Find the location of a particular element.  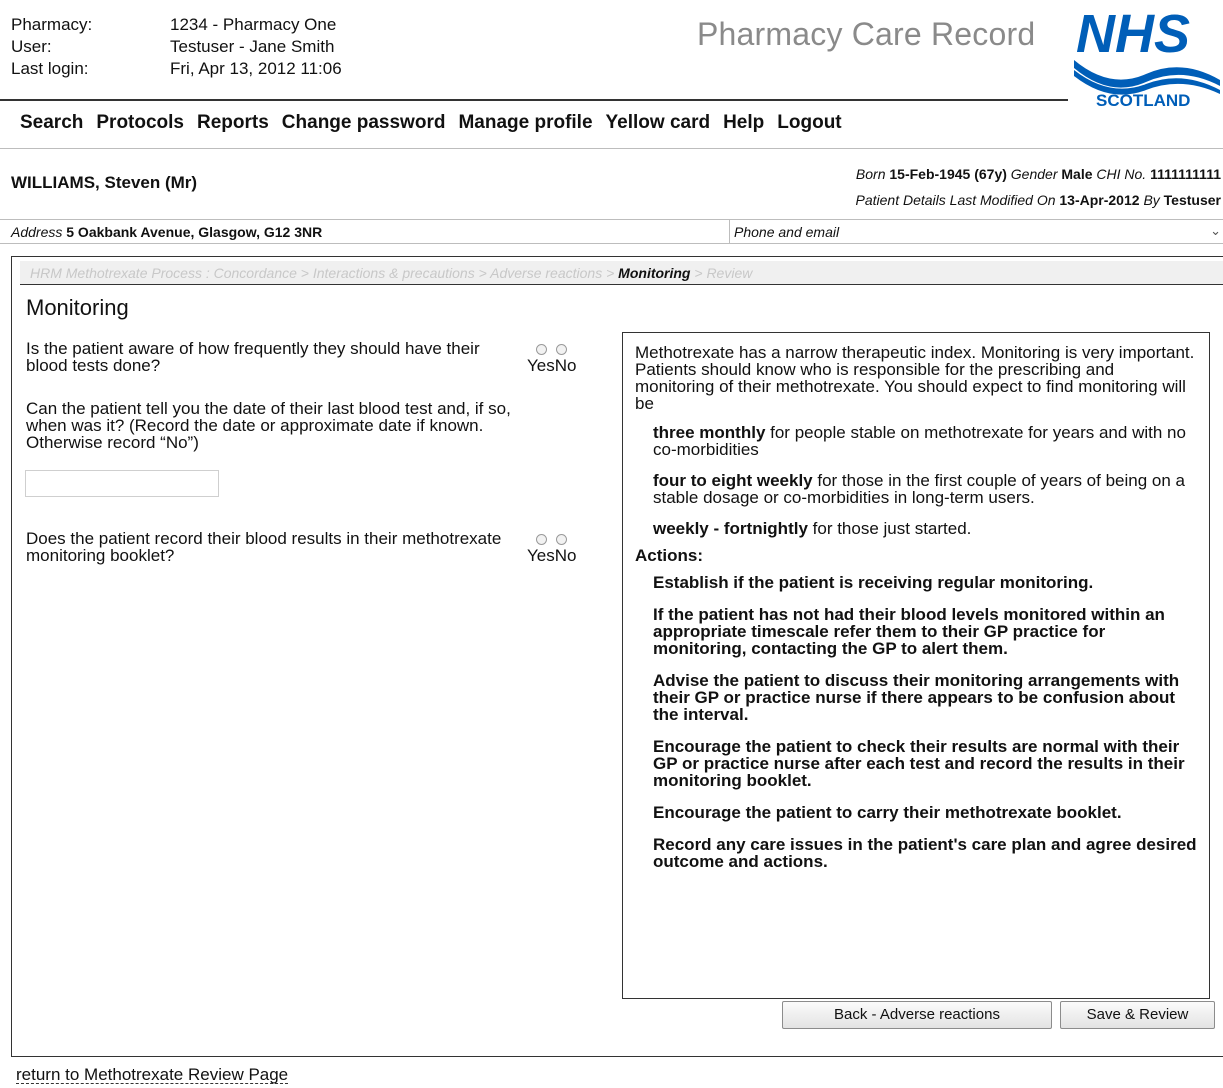

chi-label: CHI No. is located at coordinates (1121, 174).